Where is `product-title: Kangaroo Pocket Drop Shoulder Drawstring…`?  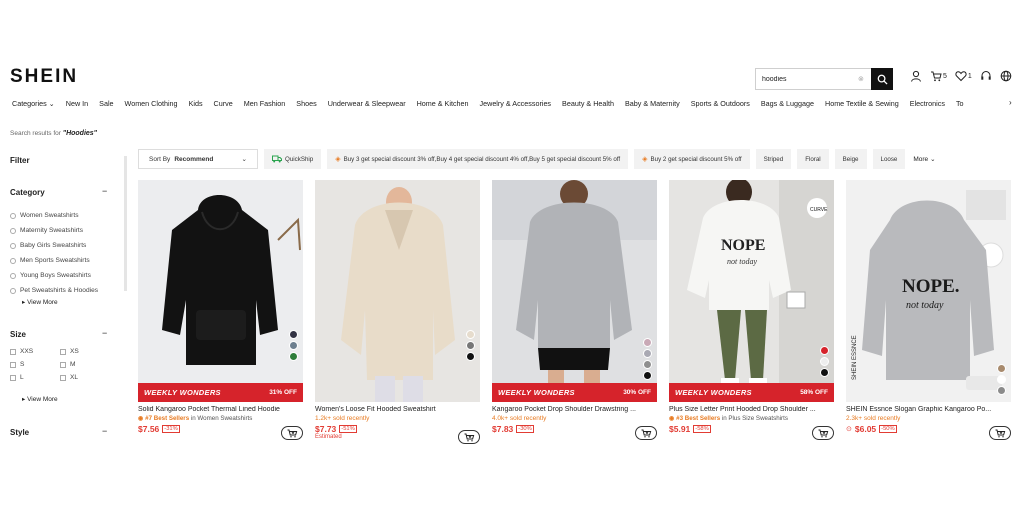
product-title: Kangaroo Pocket Drop Shoulder Drawstring… is located at coordinates (574, 409).